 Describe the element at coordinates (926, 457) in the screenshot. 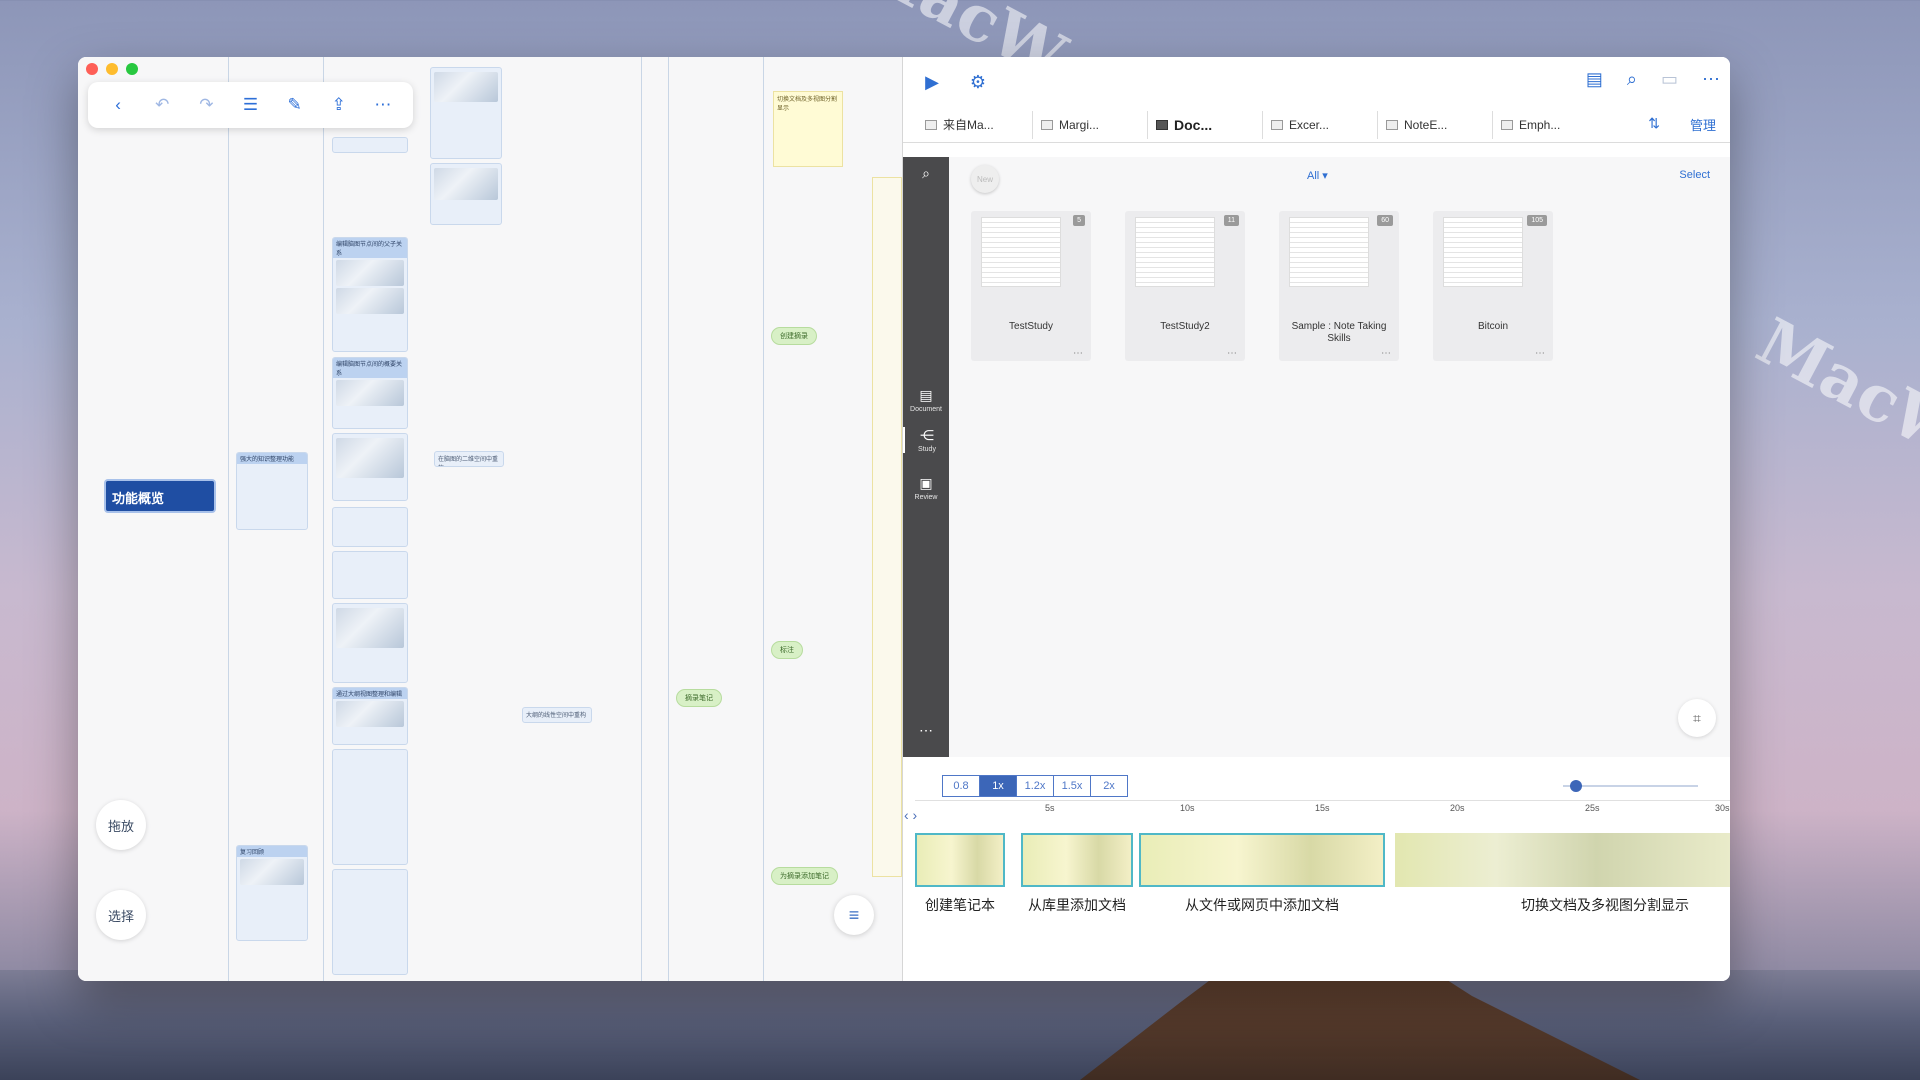

I see `doc-sidebar: ⌕ ▤ Document ⋲ Study ▣ Review ⋯` at that location.